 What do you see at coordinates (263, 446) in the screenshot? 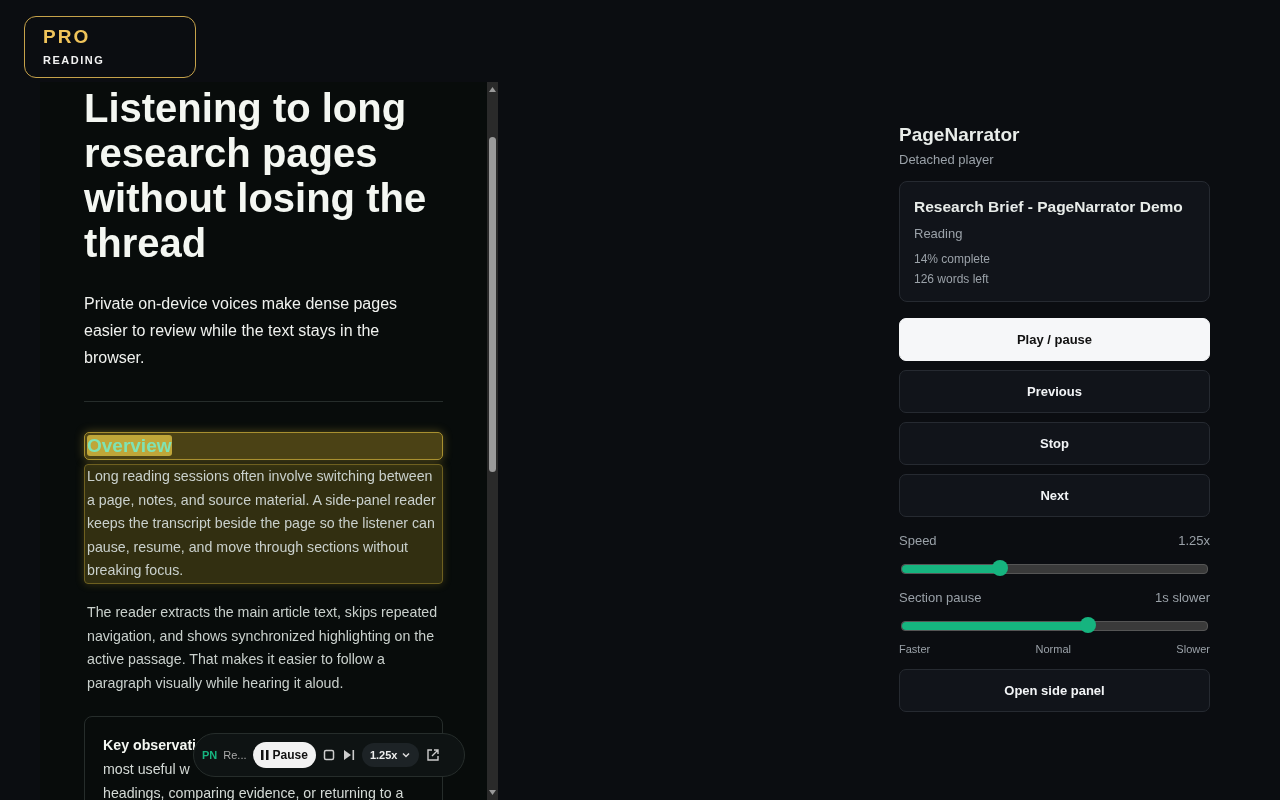
I see `section-heading: Overview` at bounding box center [263, 446].